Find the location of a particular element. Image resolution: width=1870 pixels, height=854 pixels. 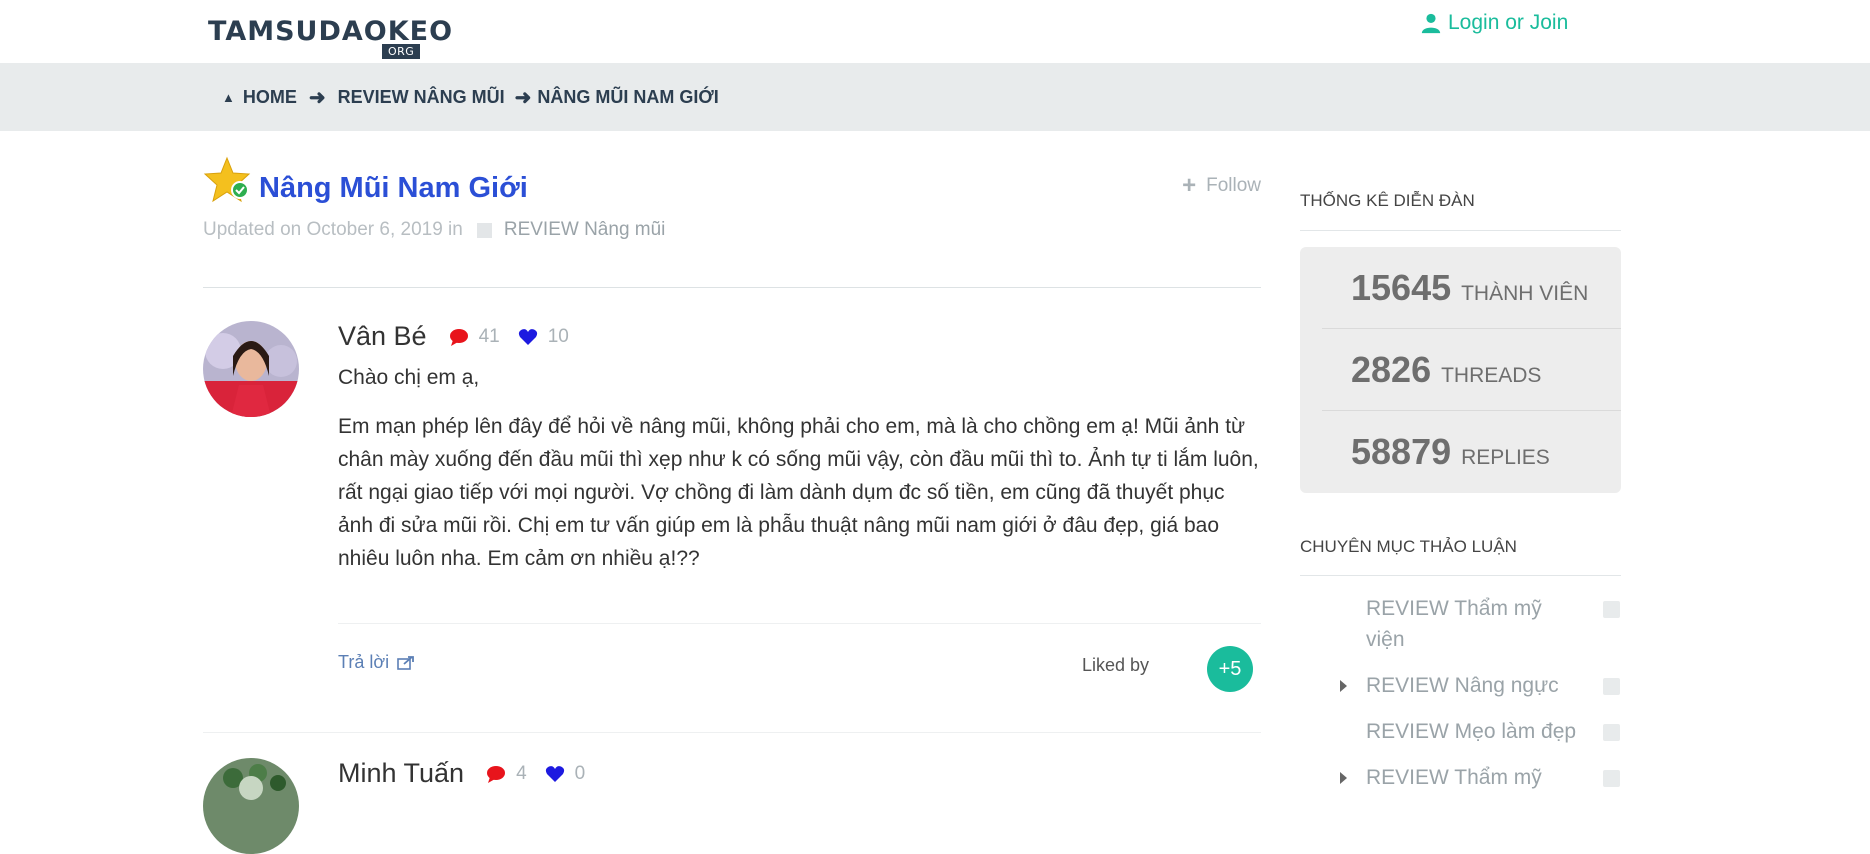

updated-text: Updated on October 6, 2019 in is located at coordinates (333, 229).